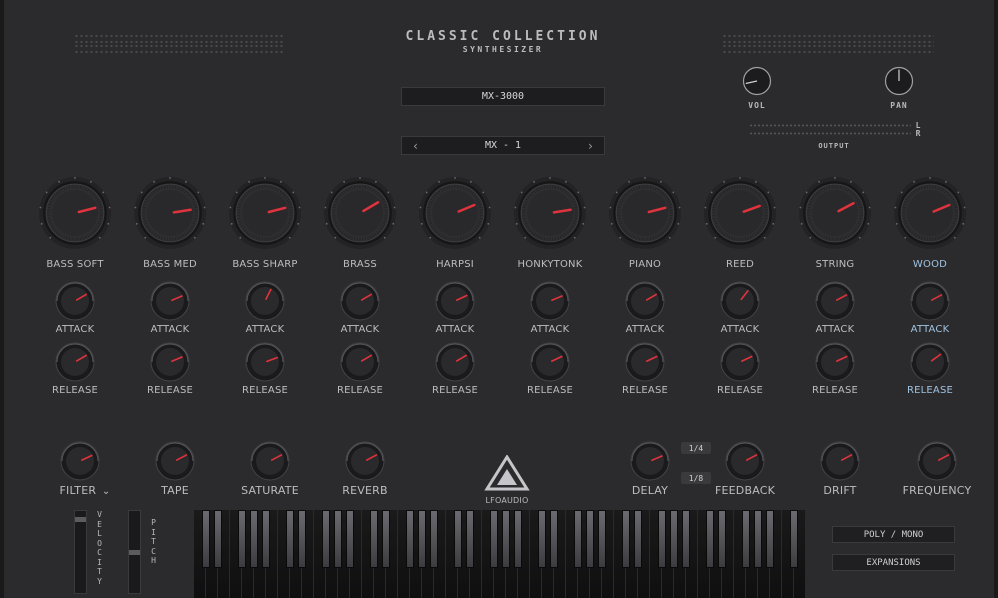  Describe the element at coordinates (930, 362) in the screenshot. I see `release-knob-wood` at that location.